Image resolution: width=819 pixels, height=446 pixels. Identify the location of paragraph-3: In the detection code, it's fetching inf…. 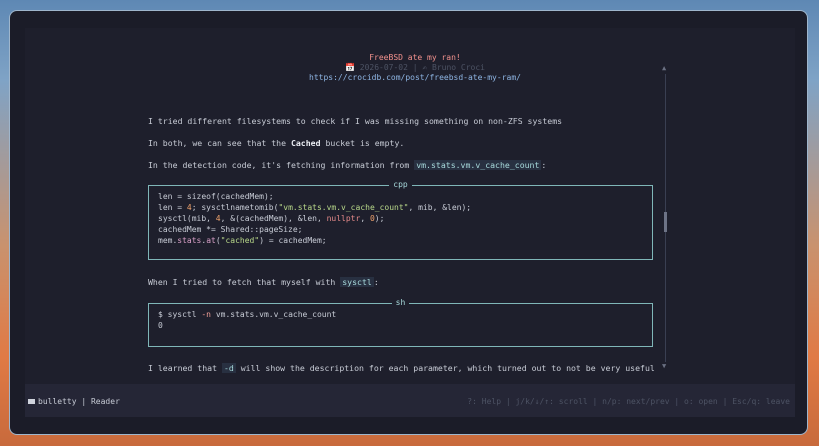
(347, 165).